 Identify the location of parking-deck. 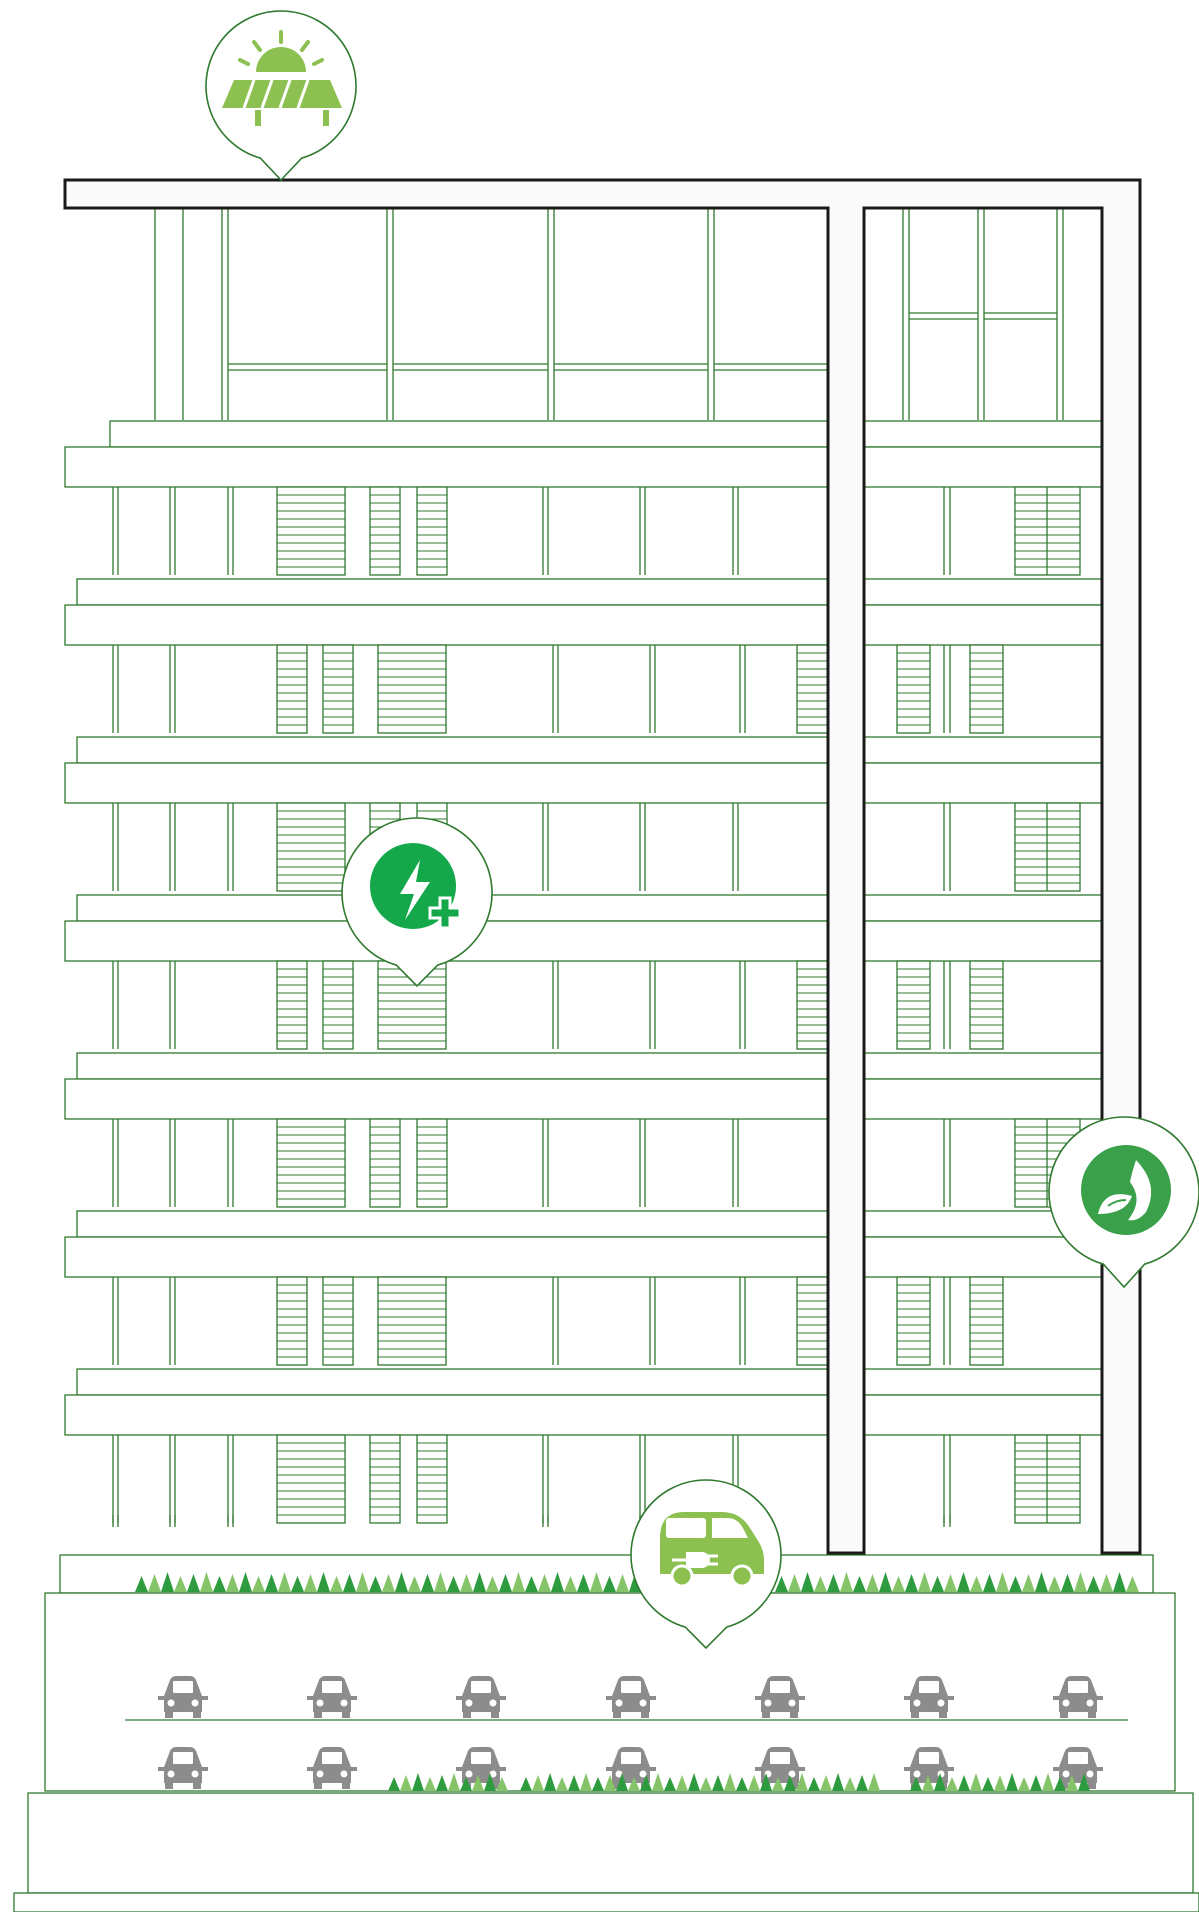
(610, 1692).